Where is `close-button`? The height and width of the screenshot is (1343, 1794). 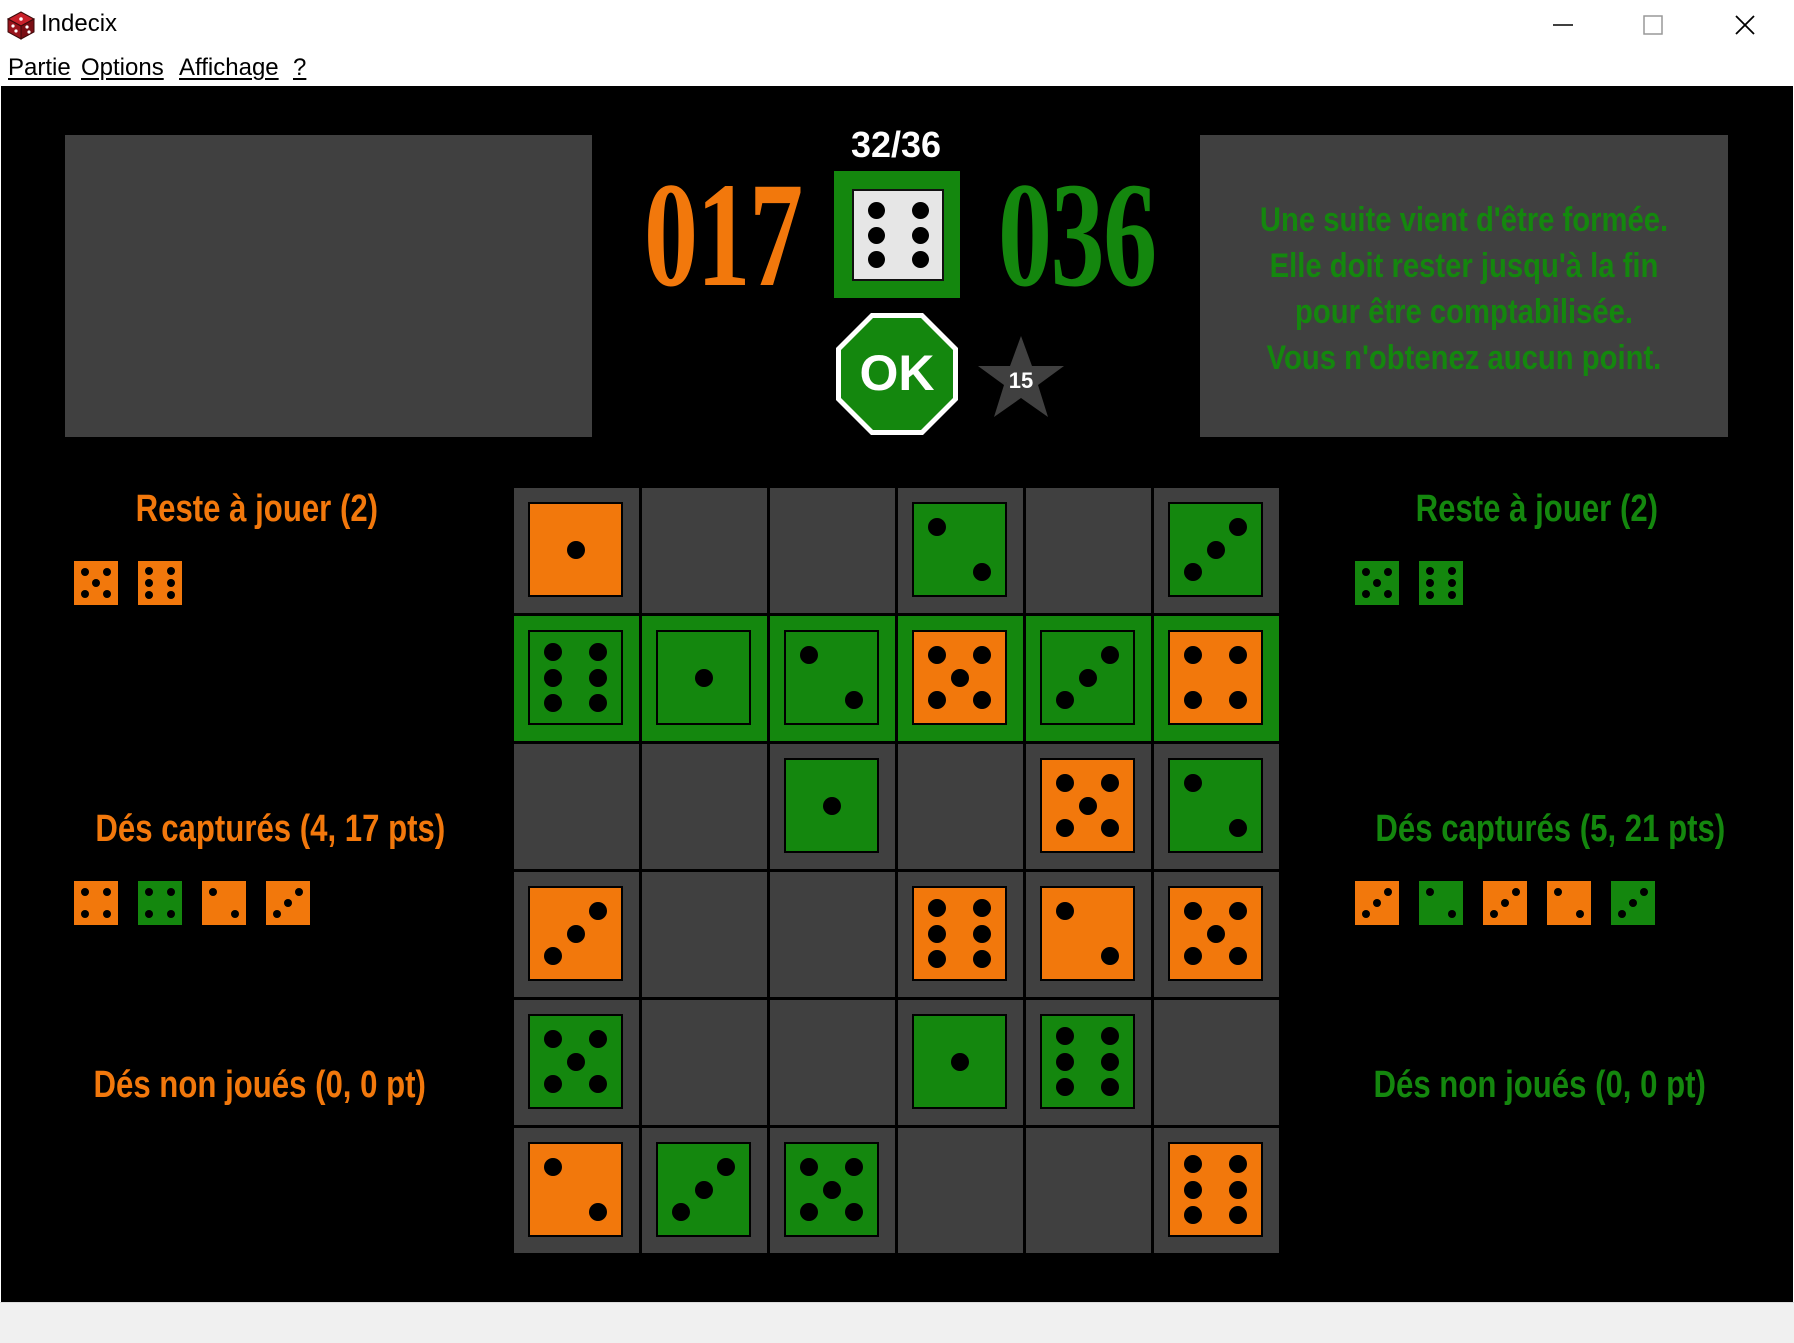 close-button is located at coordinates (1745, 25).